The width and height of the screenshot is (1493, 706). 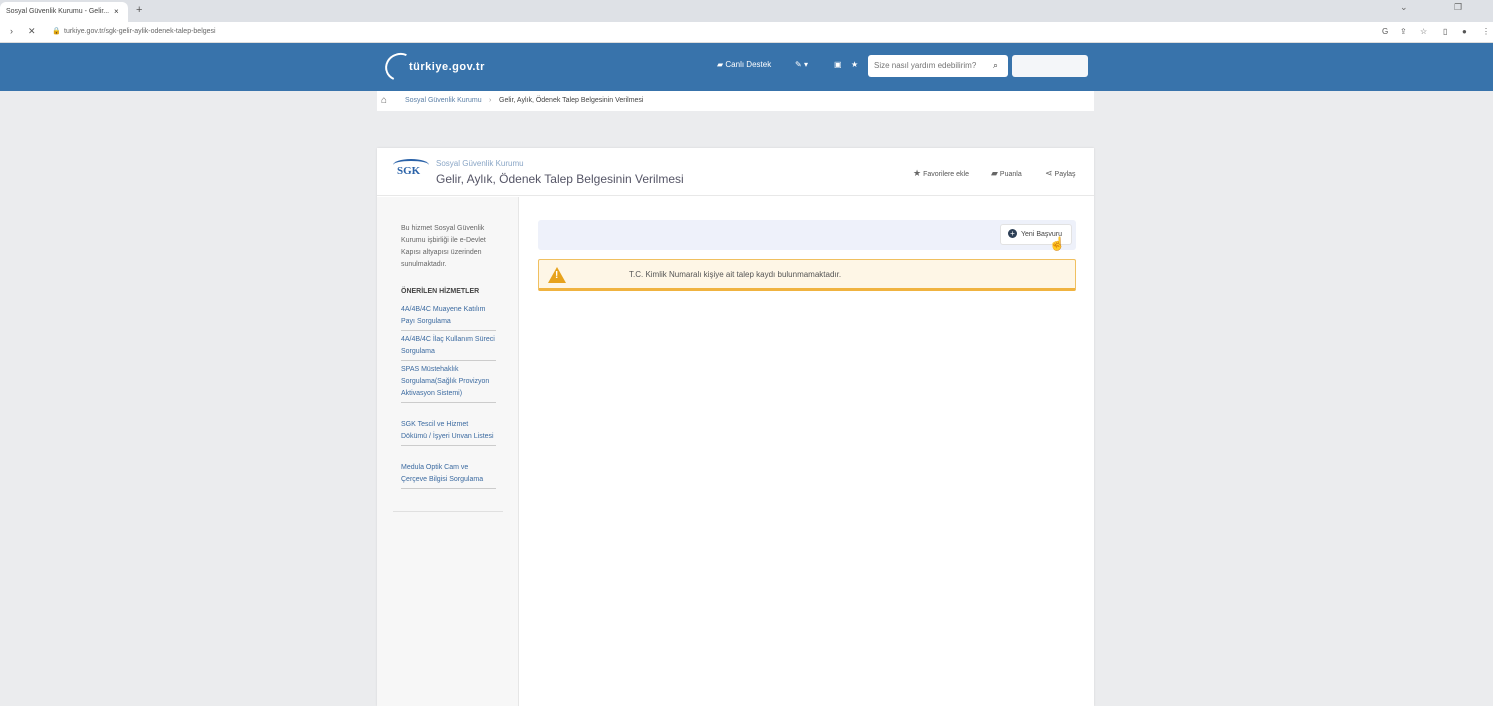 I want to click on search-icon: ⌕, so click(x=995, y=65).